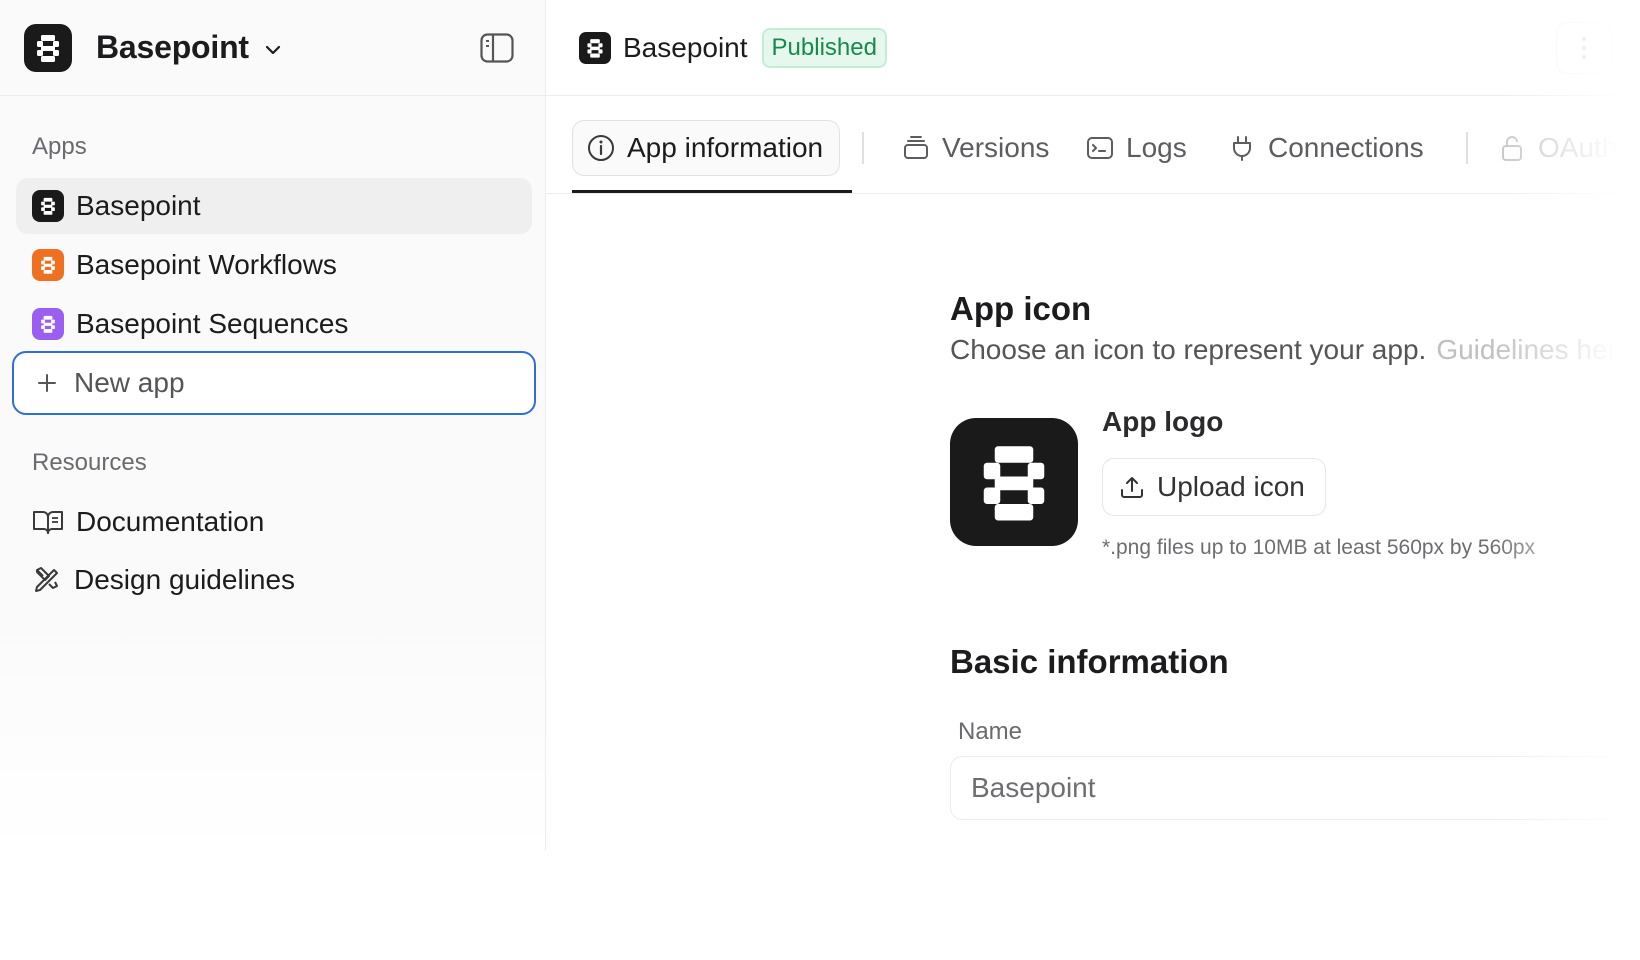  I want to click on chevron-down-icon, so click(273, 50).